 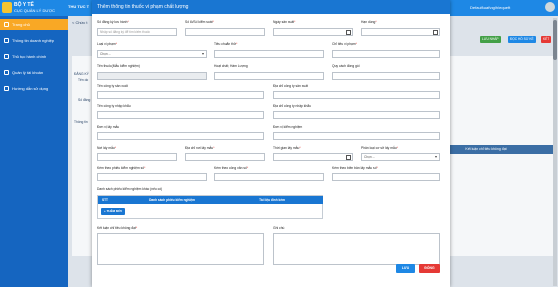 What do you see at coordinates (172, 200) in the screenshot?
I see `column-header-reports: Danh sách phiếu kiểm nghiệm` at bounding box center [172, 200].